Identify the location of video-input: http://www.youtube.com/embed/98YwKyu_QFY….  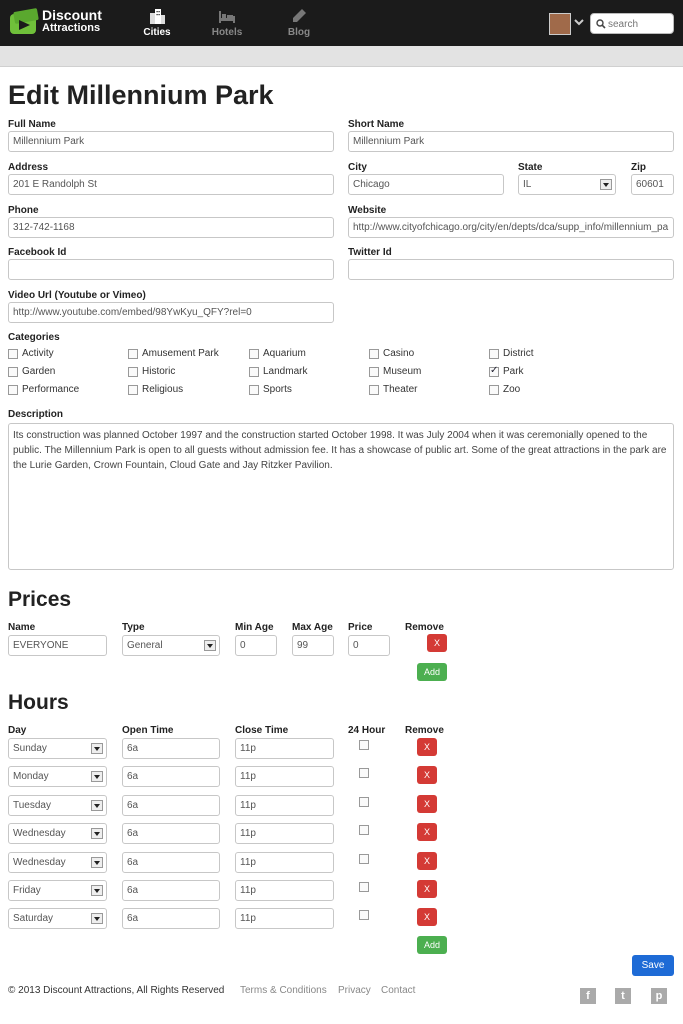
(171, 312).